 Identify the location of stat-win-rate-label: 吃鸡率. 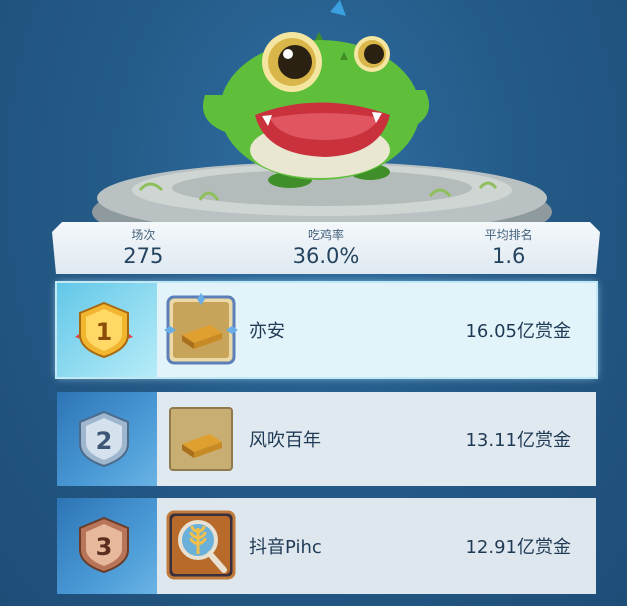
(326, 235).